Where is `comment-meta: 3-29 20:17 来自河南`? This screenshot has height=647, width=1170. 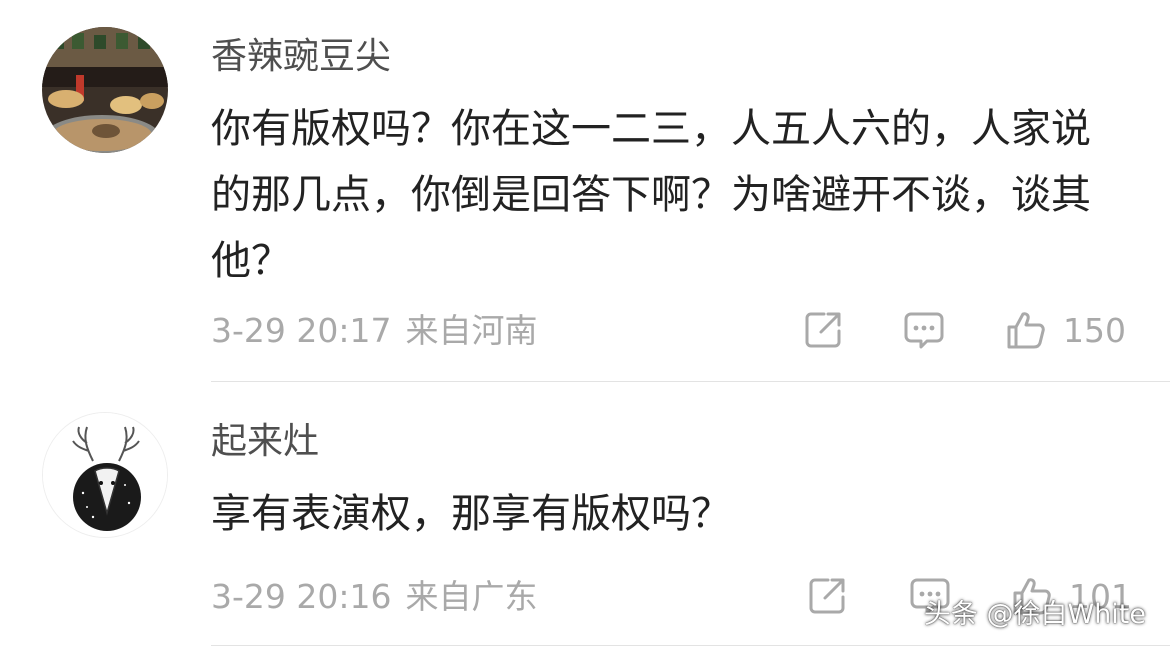
comment-meta: 3-29 20:17 来自河南 is located at coordinates (374, 331).